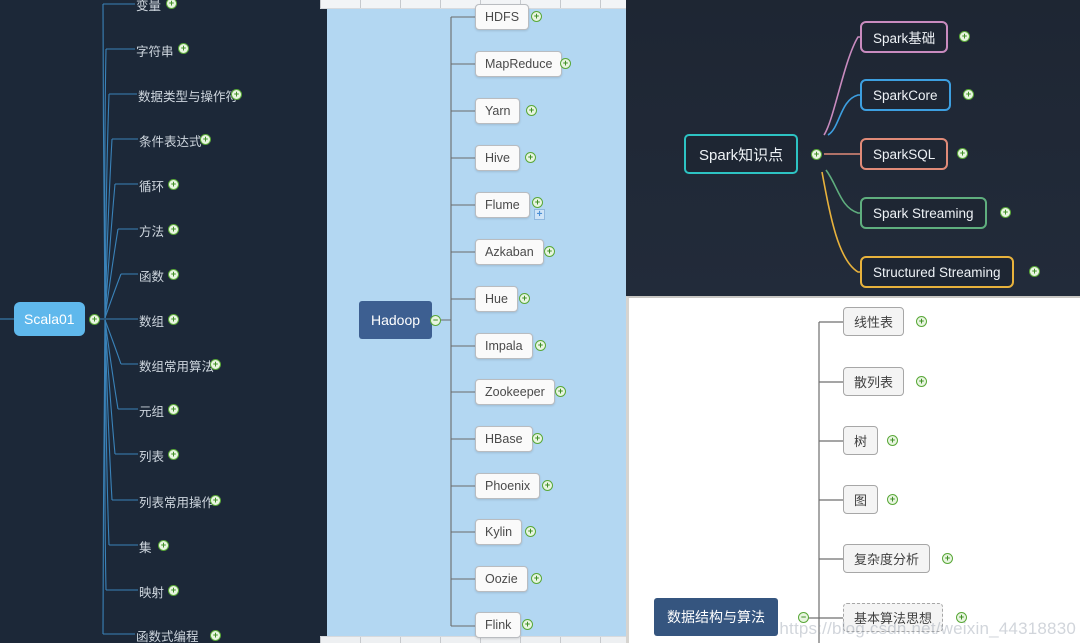 This screenshot has width=1080, height=643. I want to click on node-hadoop-child-7: Impala, so click(504, 346).